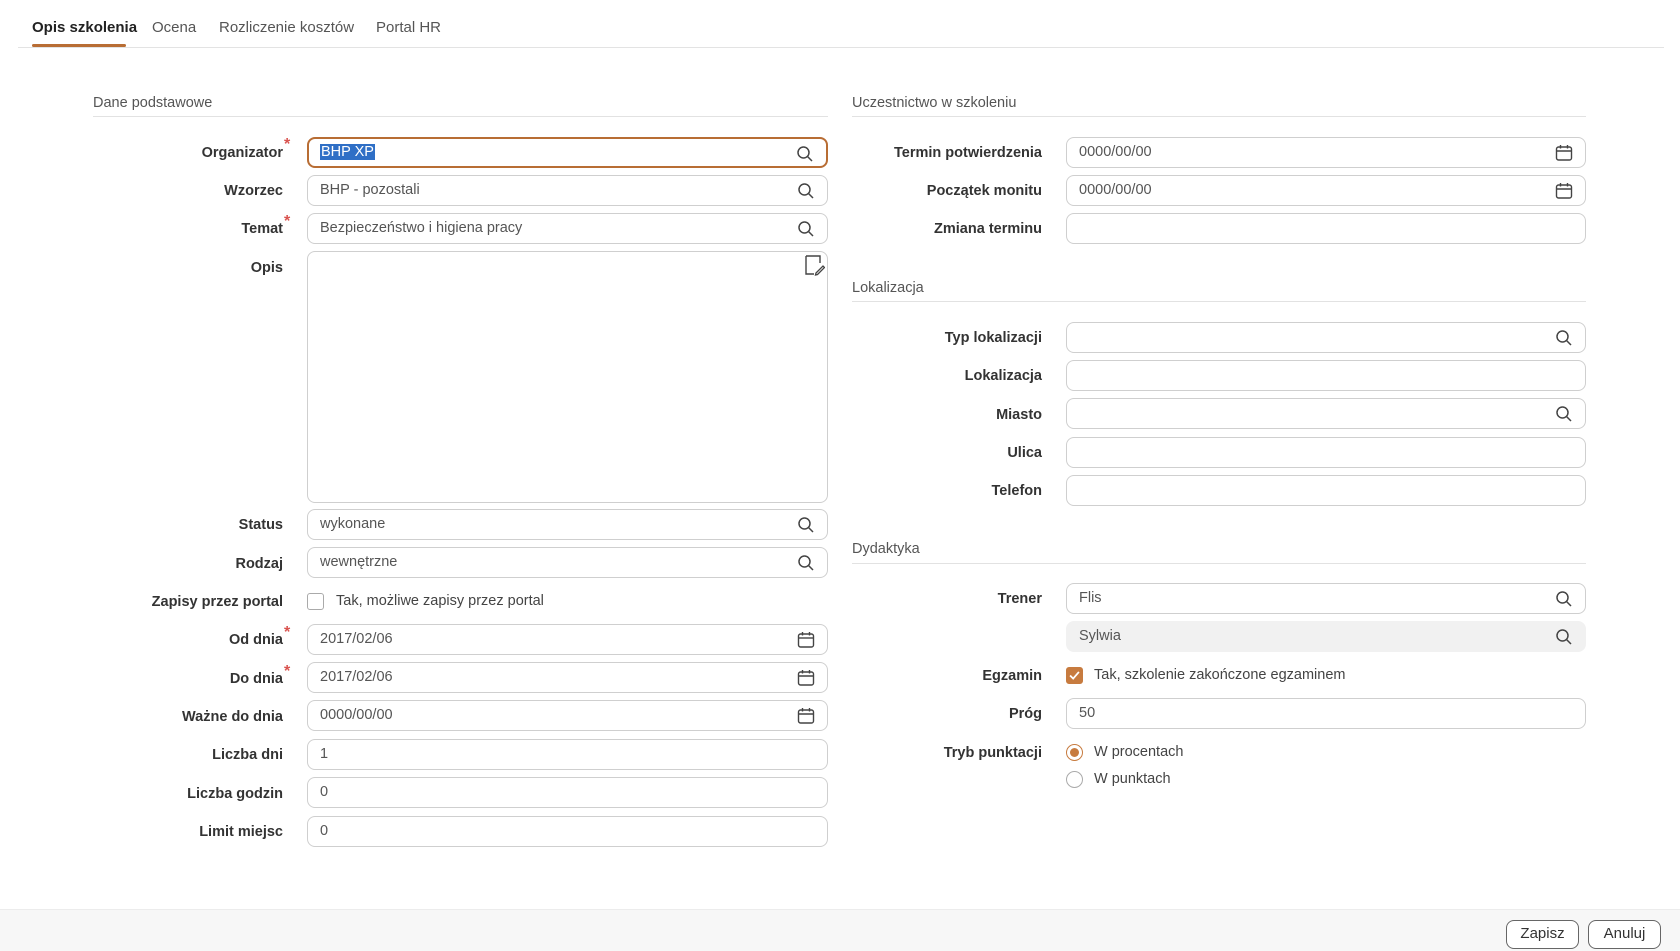 This screenshot has height=951, width=1680. I want to click on tryb-label: Tryb punktacji, so click(992, 753).